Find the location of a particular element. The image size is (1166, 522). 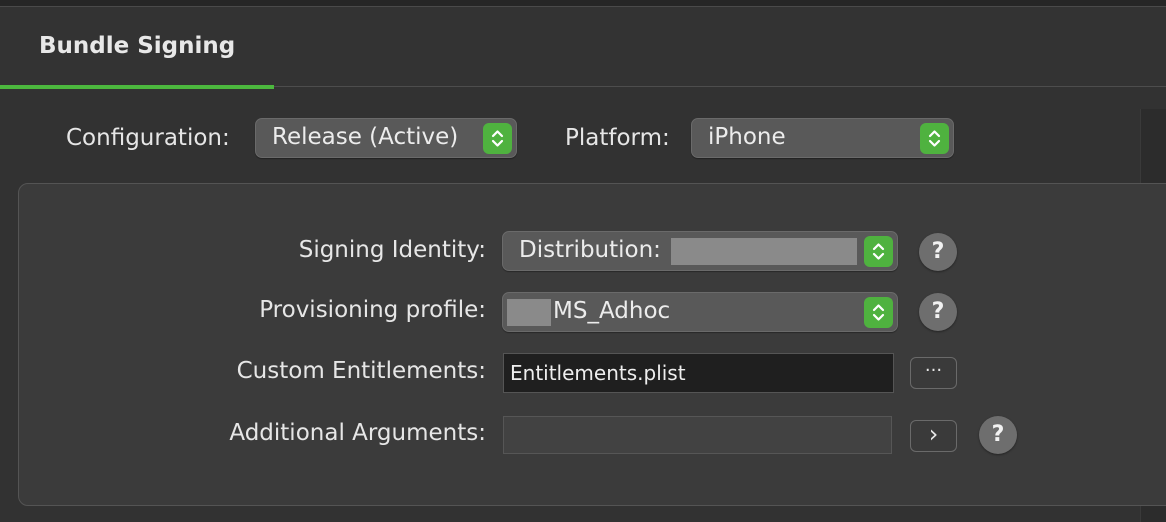

platform-label: Platform: is located at coordinates (617, 138).